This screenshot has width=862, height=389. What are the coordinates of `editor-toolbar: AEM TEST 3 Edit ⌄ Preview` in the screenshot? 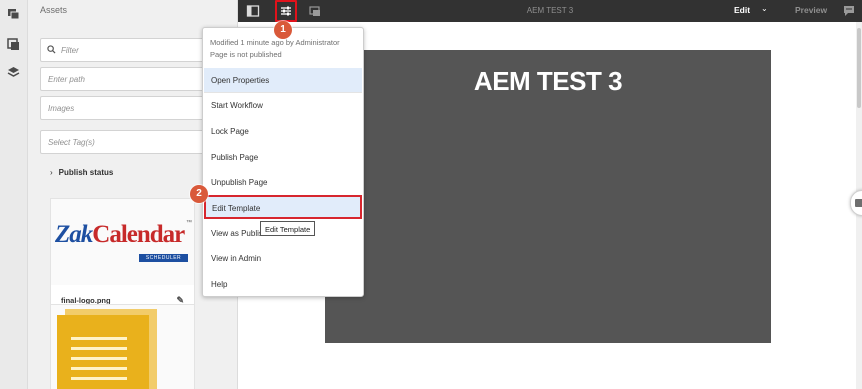 It's located at (550, 11).